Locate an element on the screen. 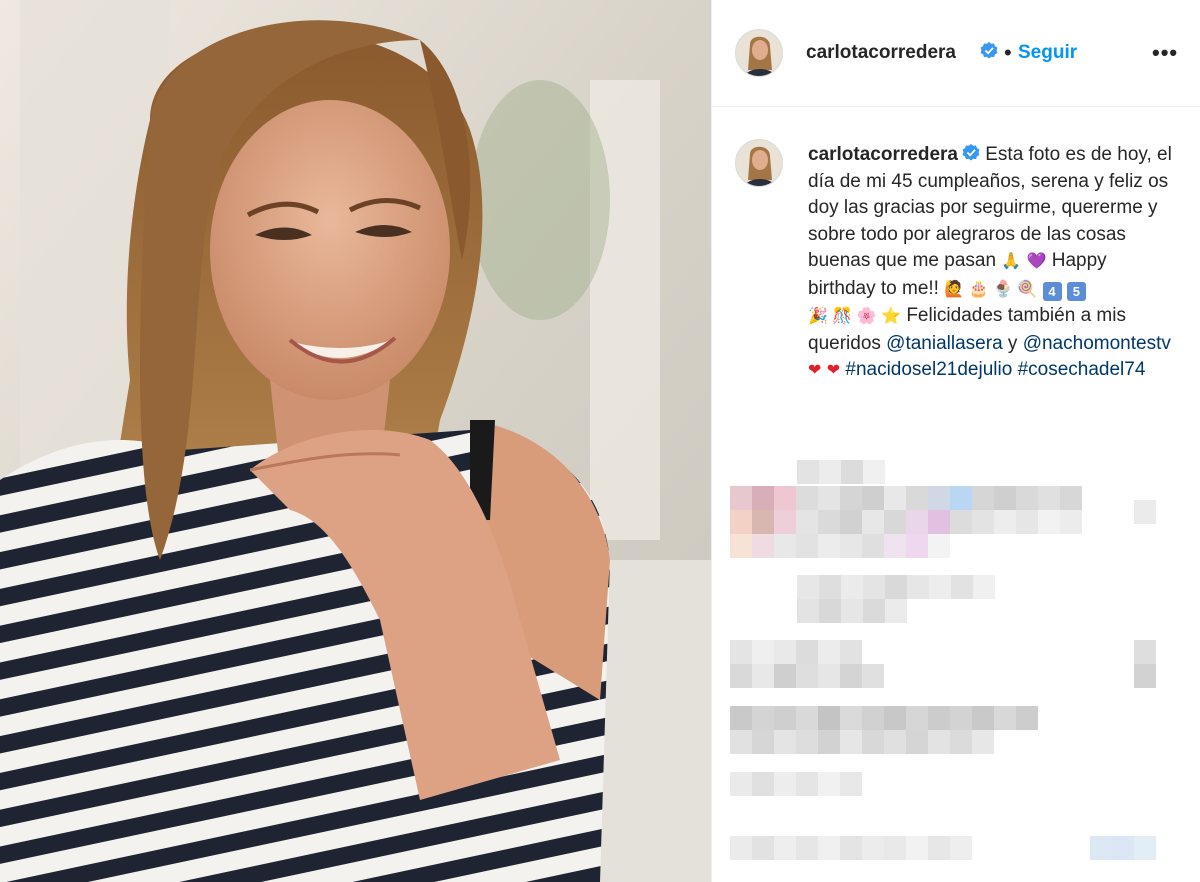 The image size is (1200, 882). keycap-5-emoji: 5 is located at coordinates (1076, 291).